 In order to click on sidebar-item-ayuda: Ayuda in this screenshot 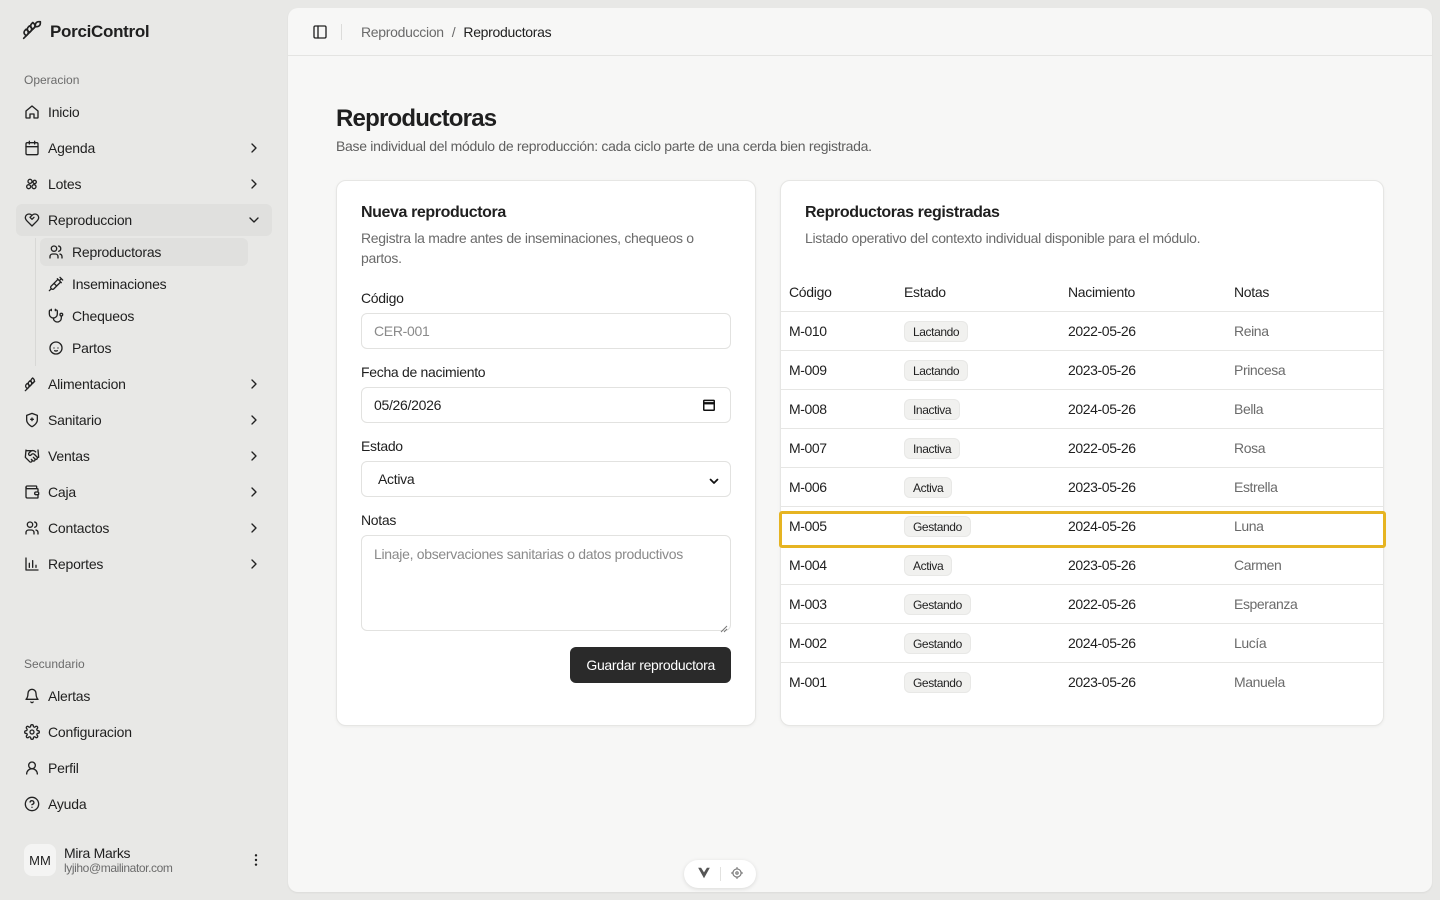, I will do `click(144, 804)`.